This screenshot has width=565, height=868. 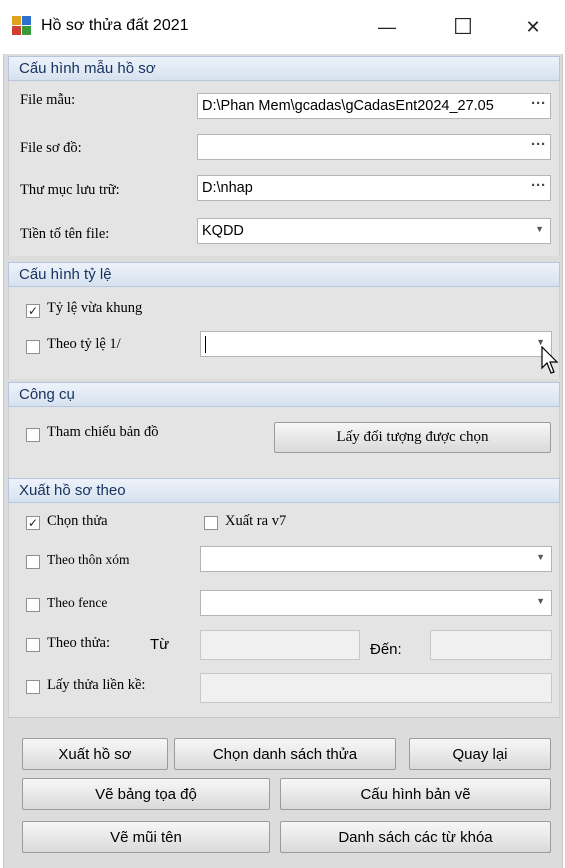 I want to click on file-prefix-select: KQDD ▼, so click(x=374, y=231).